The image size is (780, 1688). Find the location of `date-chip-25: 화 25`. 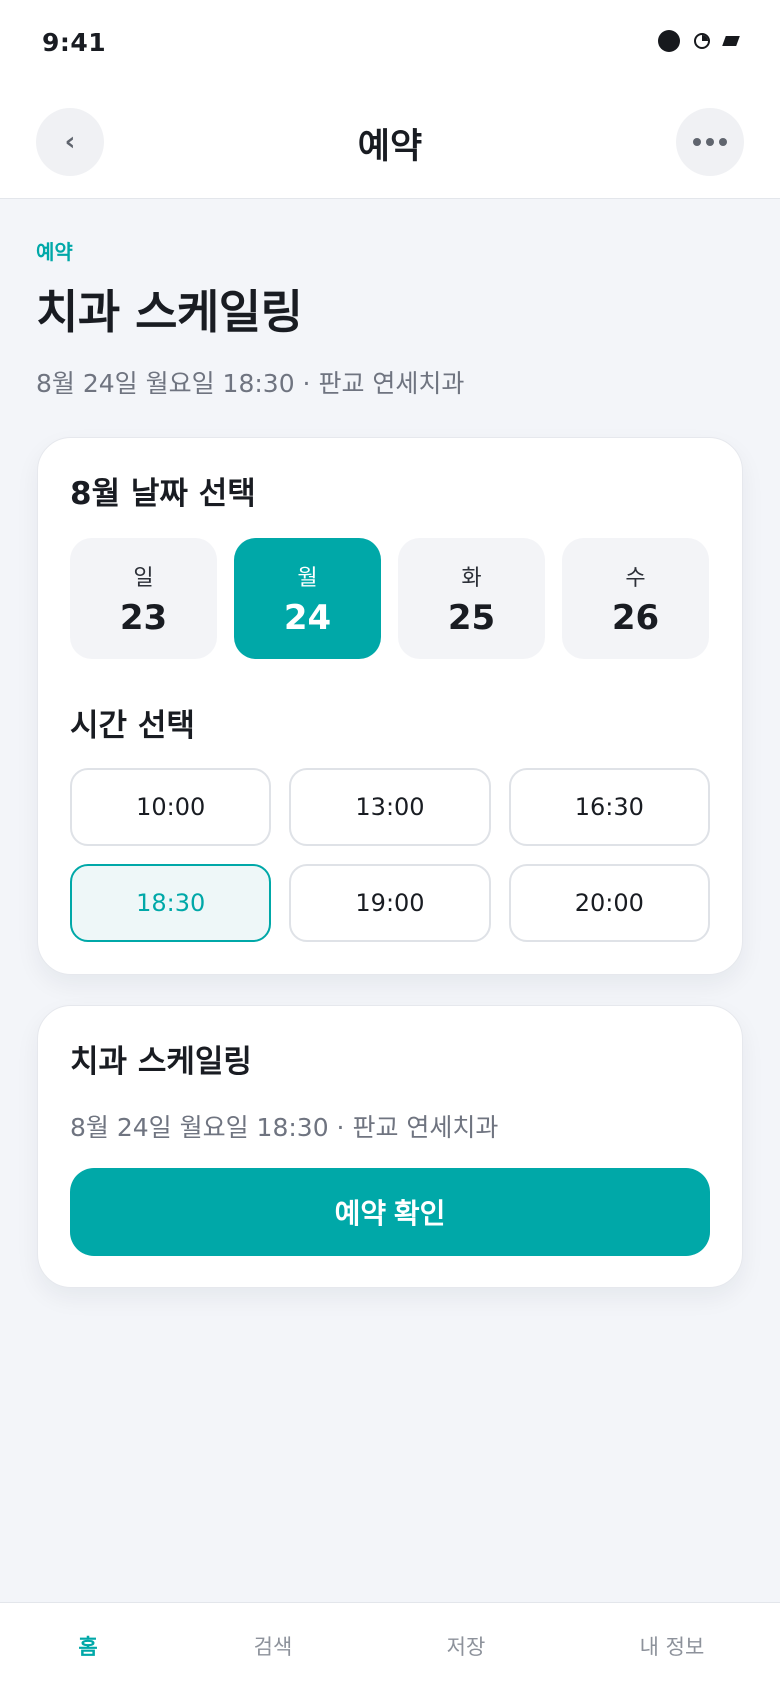

date-chip-25: 화 25 is located at coordinates (471, 598).